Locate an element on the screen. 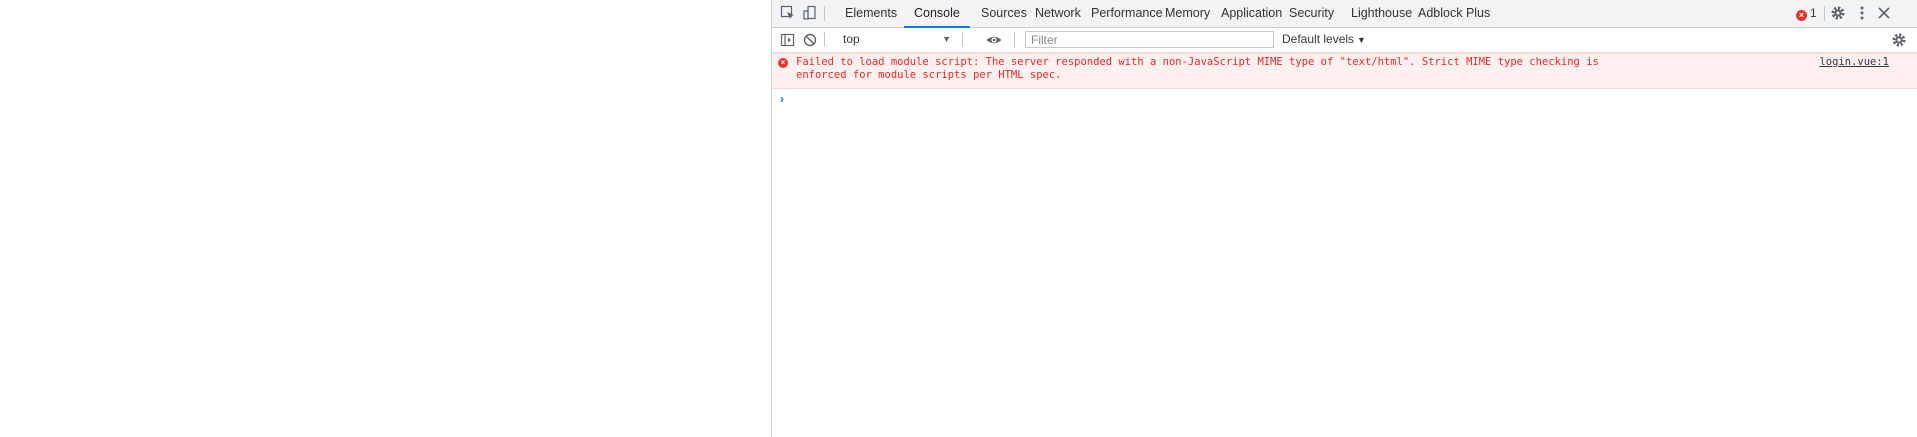  live-expression-eye-icon is located at coordinates (994, 40).